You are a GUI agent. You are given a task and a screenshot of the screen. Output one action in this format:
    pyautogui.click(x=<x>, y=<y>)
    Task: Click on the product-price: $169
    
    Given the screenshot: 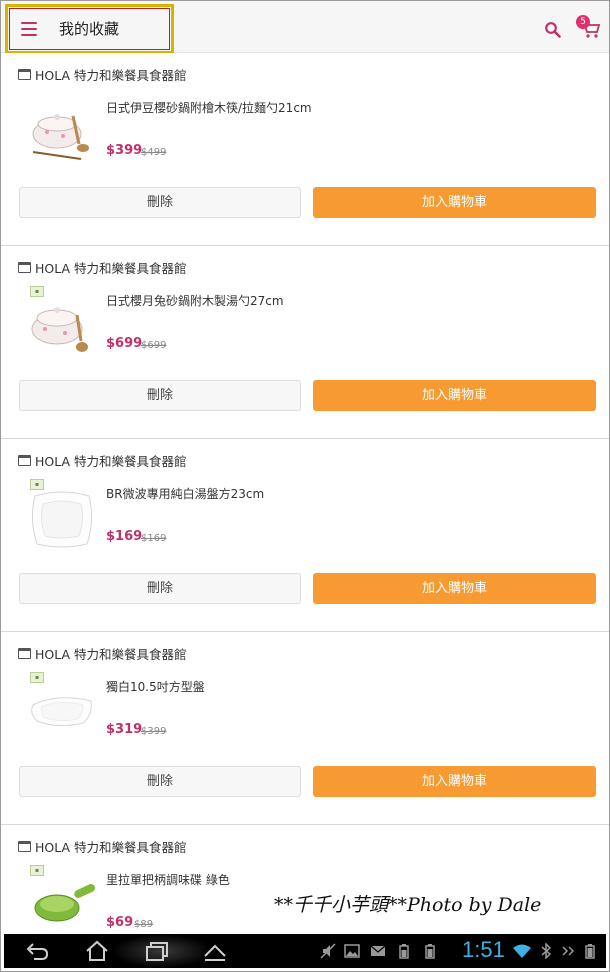 What is the action you would take?
    pyautogui.click(x=124, y=536)
    